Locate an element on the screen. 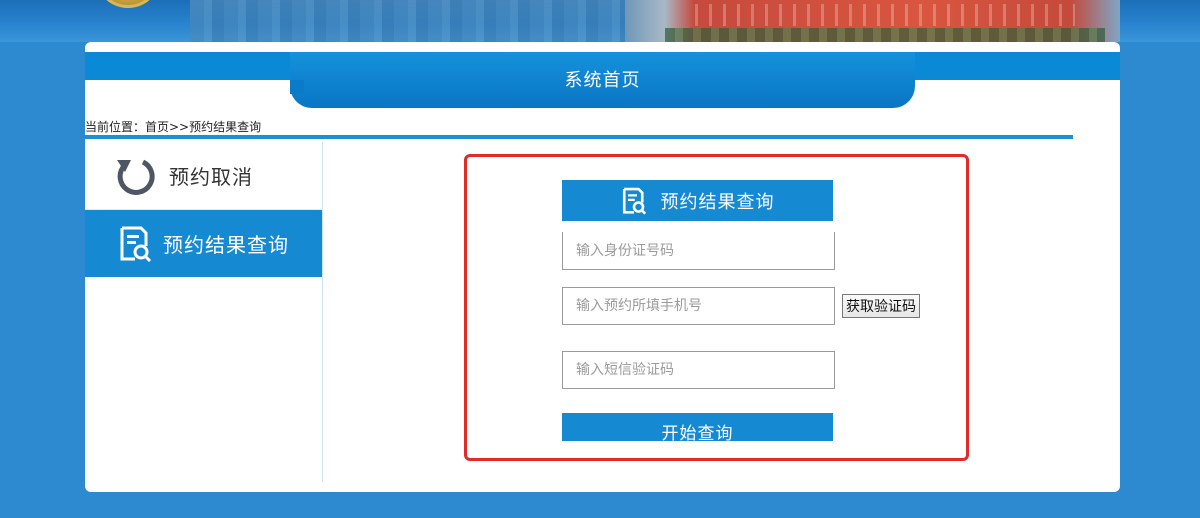 This screenshot has width=1200, height=518. sidebar: 预约取消 预约结果查询 is located at coordinates (204, 312).